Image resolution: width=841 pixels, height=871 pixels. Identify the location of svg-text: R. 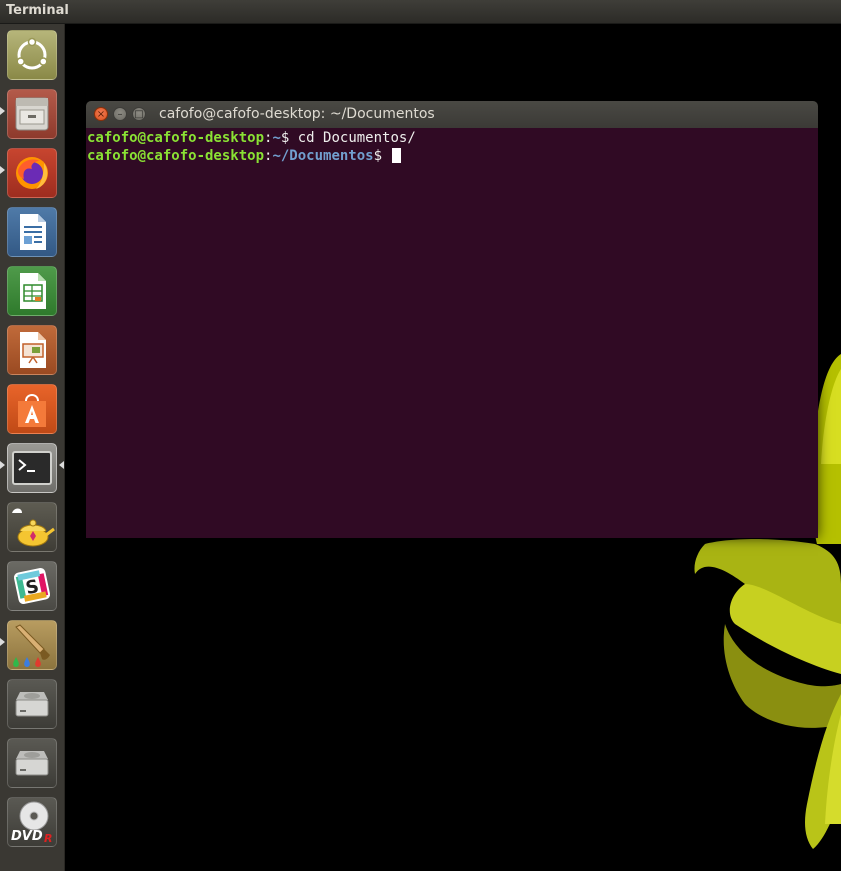
(48, 838).